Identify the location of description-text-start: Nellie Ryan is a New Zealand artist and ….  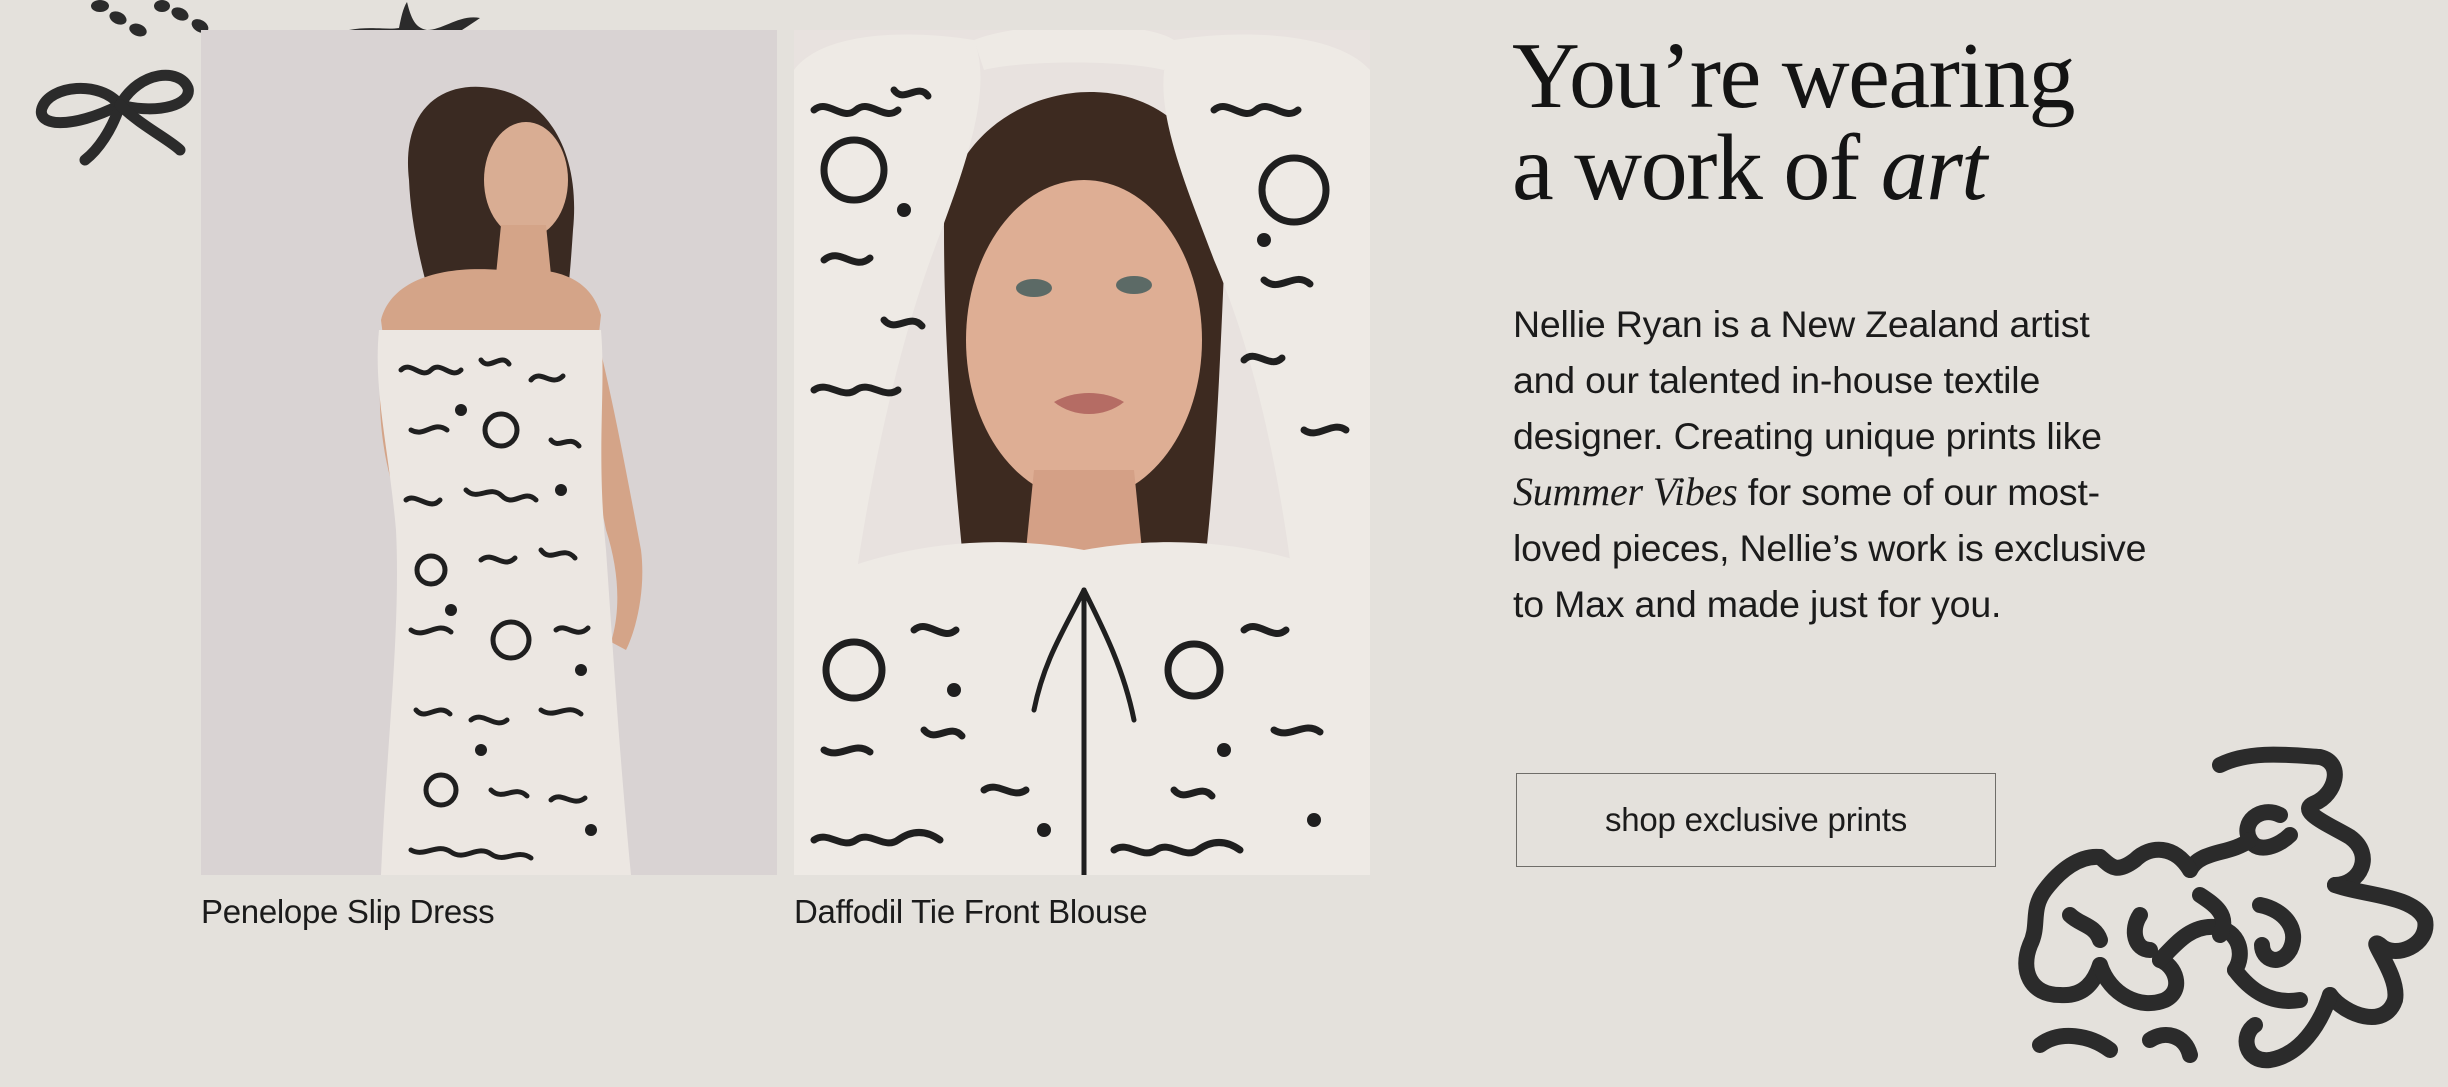
(1807, 380).